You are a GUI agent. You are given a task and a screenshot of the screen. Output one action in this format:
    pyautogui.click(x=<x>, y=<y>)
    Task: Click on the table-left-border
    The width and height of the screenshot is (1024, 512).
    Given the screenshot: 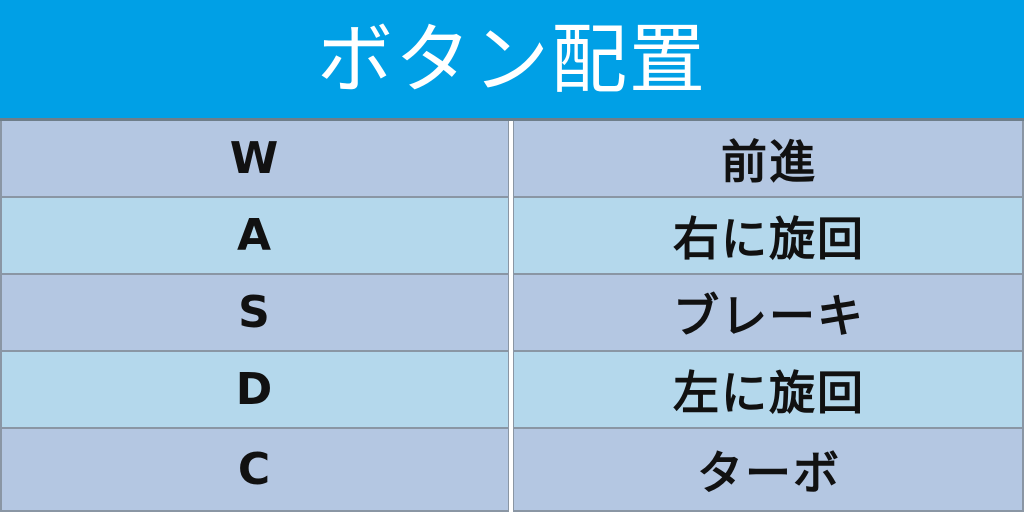 What is the action you would take?
    pyautogui.click(x=1, y=316)
    